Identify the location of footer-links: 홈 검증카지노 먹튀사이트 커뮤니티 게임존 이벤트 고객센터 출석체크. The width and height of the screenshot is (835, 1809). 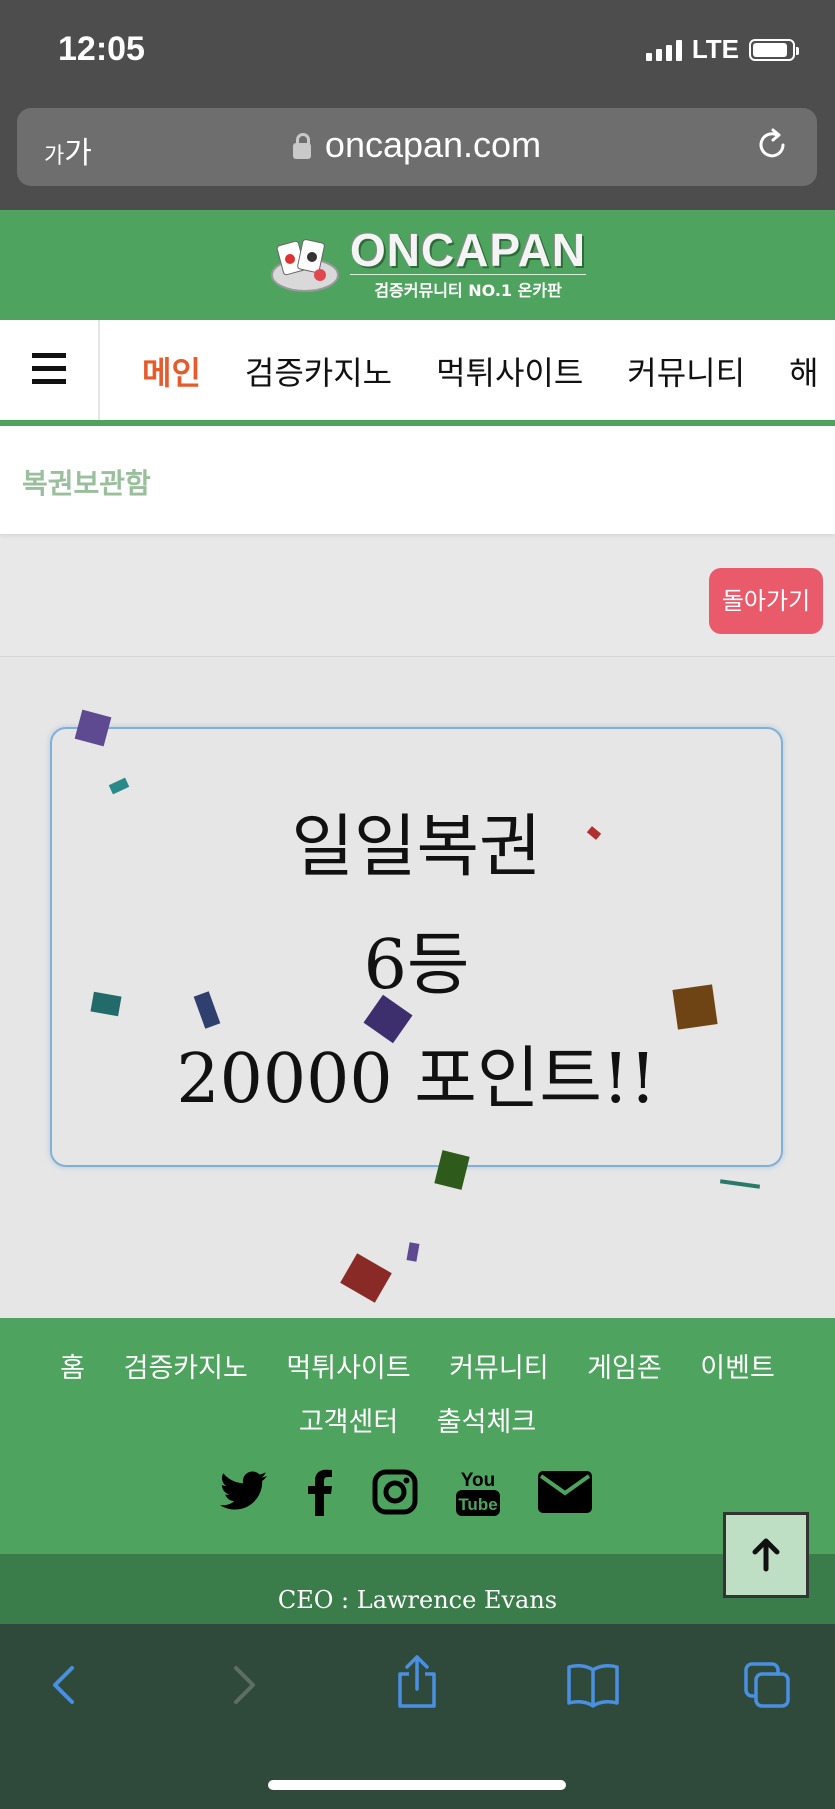
(417, 1396).